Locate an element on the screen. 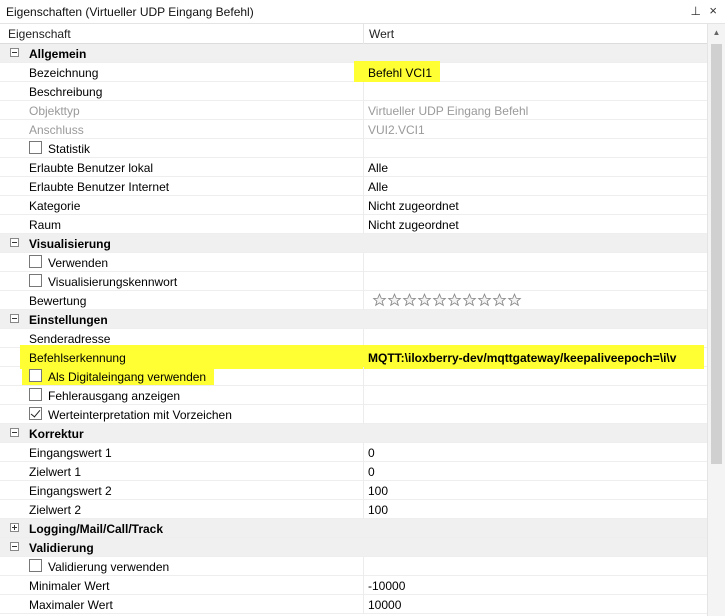  property-label: Zielwert 1 is located at coordinates (55, 472).